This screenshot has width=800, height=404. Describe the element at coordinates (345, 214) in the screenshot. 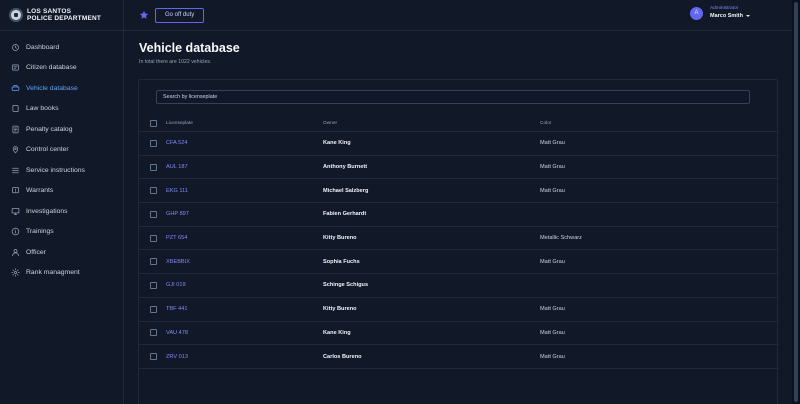

I see `owner-name: Fabien Gerhardt` at that location.